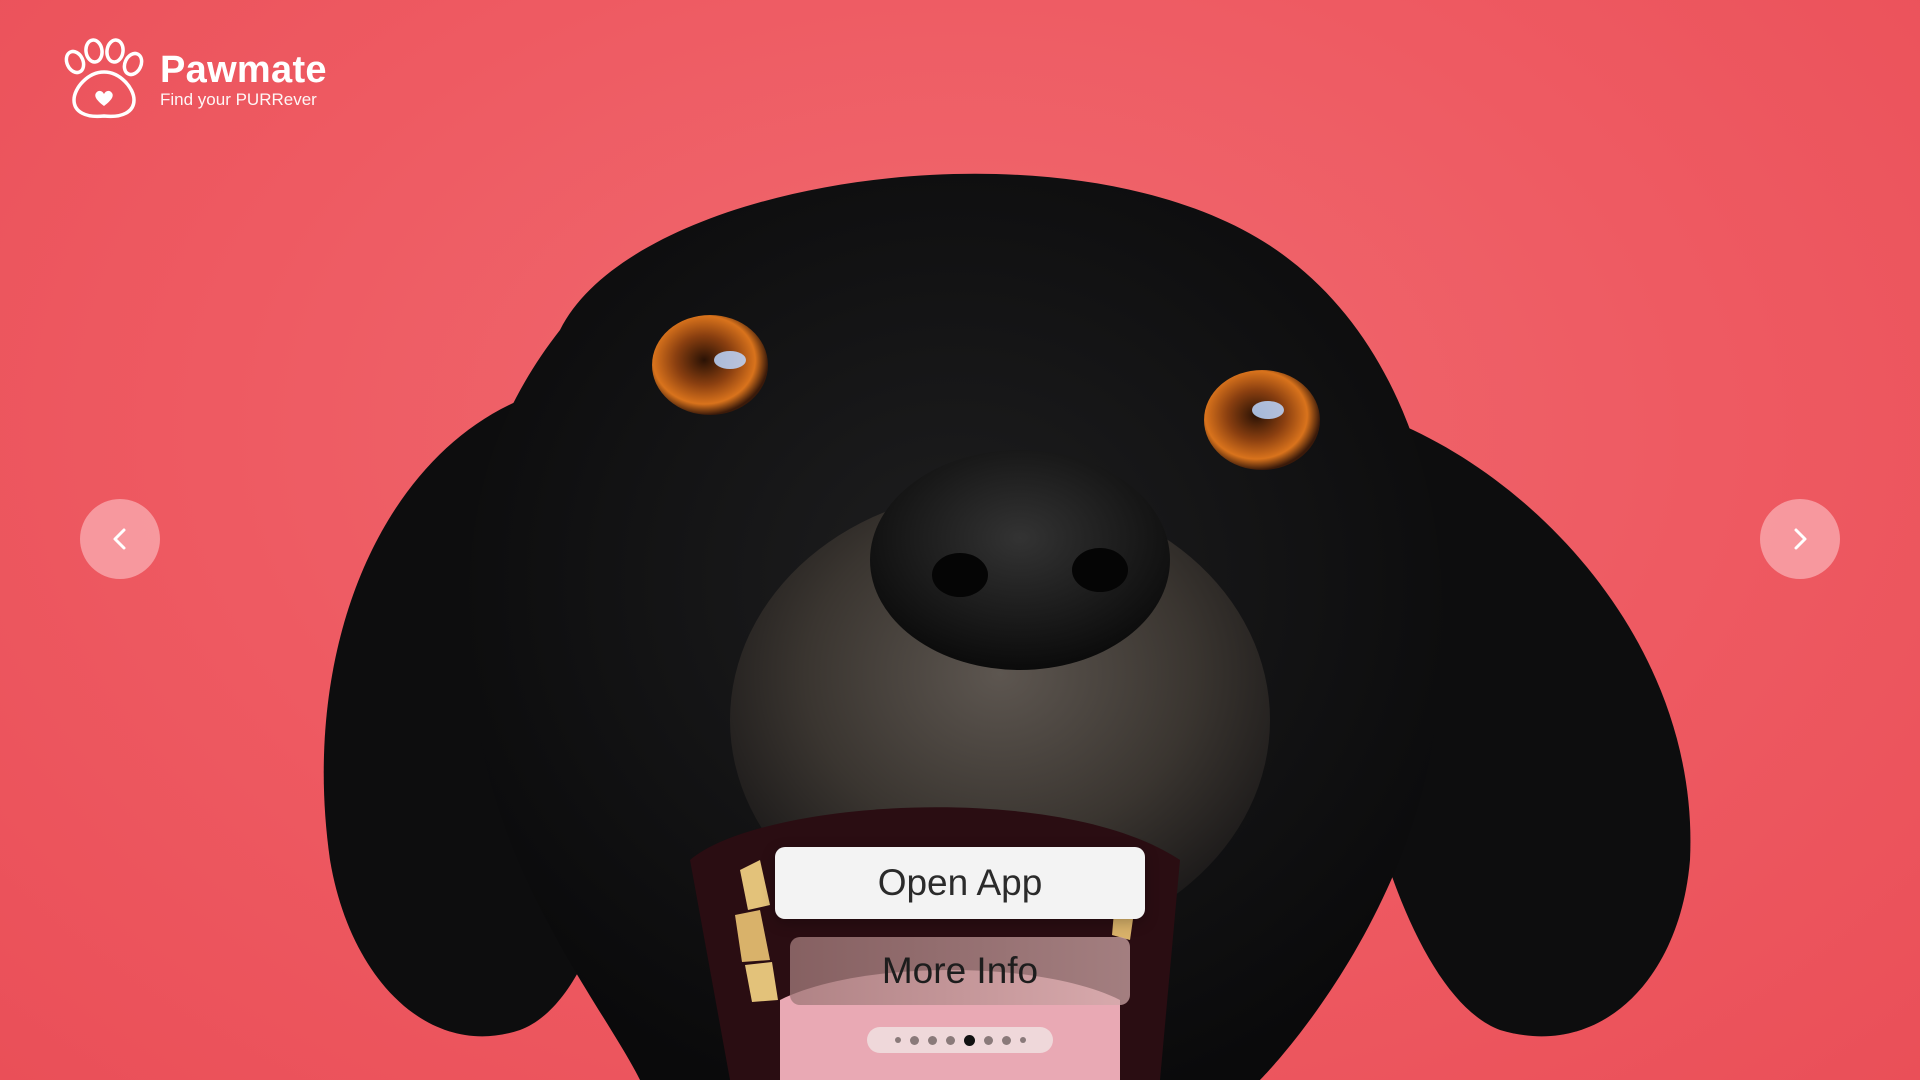 This screenshot has width=1920, height=1080. I want to click on brand-tagline: Find your PURRever, so click(238, 99).